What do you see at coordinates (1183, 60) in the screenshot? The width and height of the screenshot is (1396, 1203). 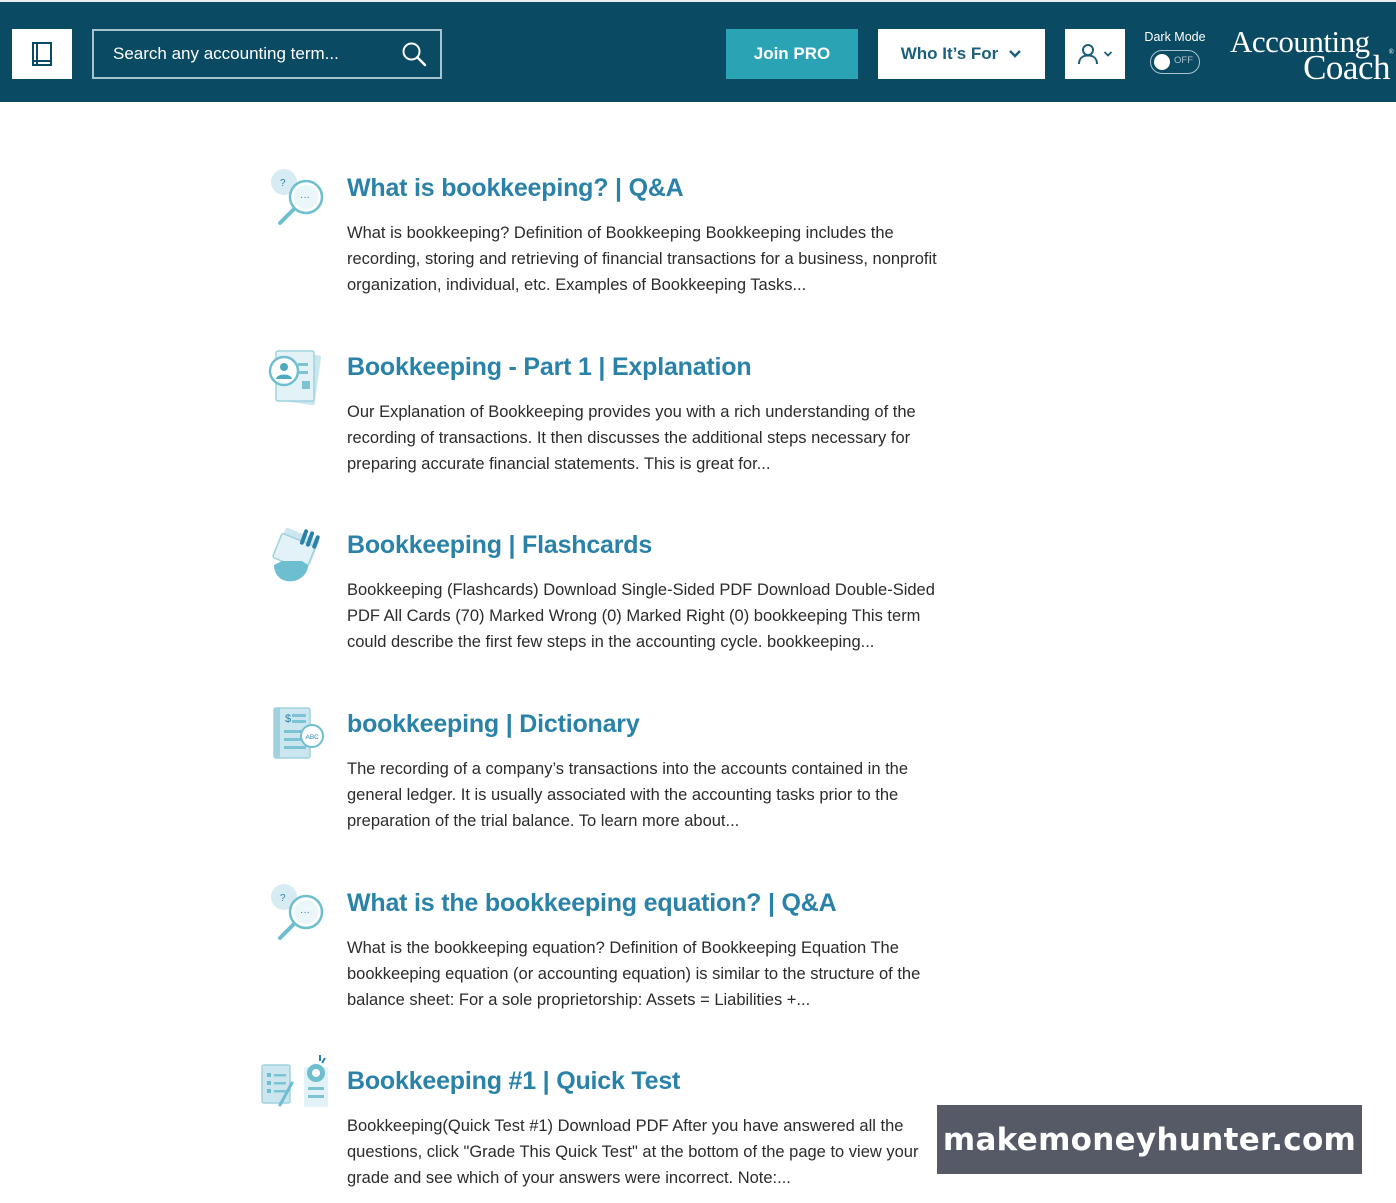 I see `toggle-state: OFF` at bounding box center [1183, 60].